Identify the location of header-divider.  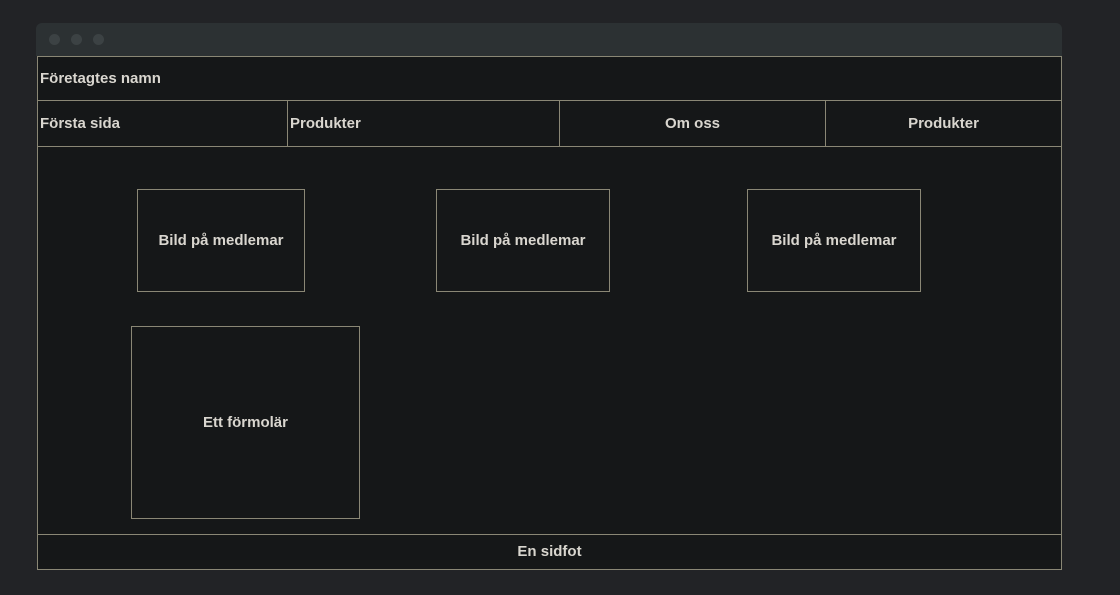
(549, 100).